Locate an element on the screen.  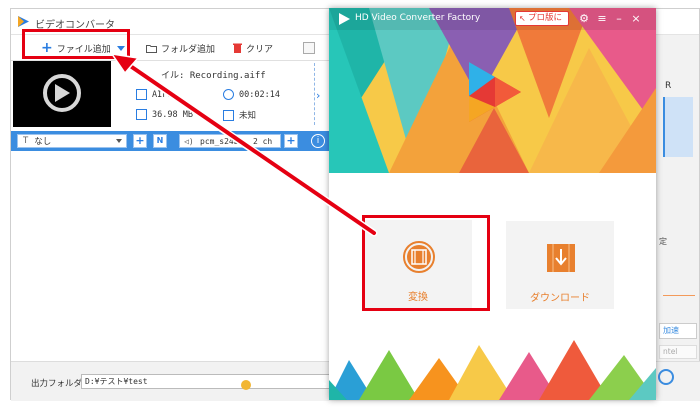
folder-icon is located at coordinates (151, 48).